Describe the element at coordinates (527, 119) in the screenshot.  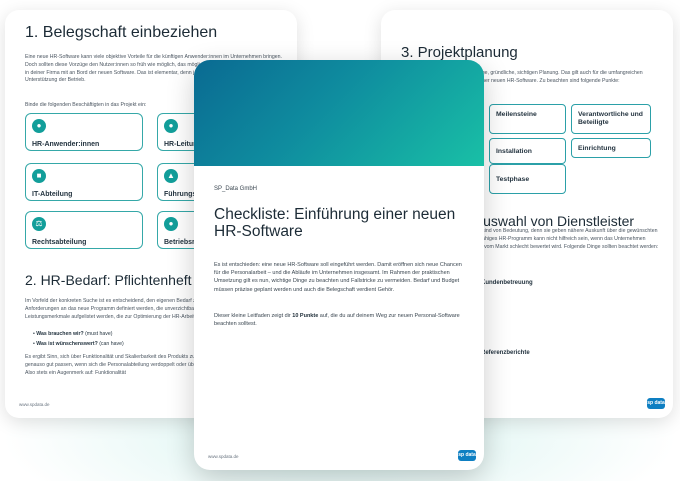
I see `tile-meilensteine: Meilensteine` at that location.